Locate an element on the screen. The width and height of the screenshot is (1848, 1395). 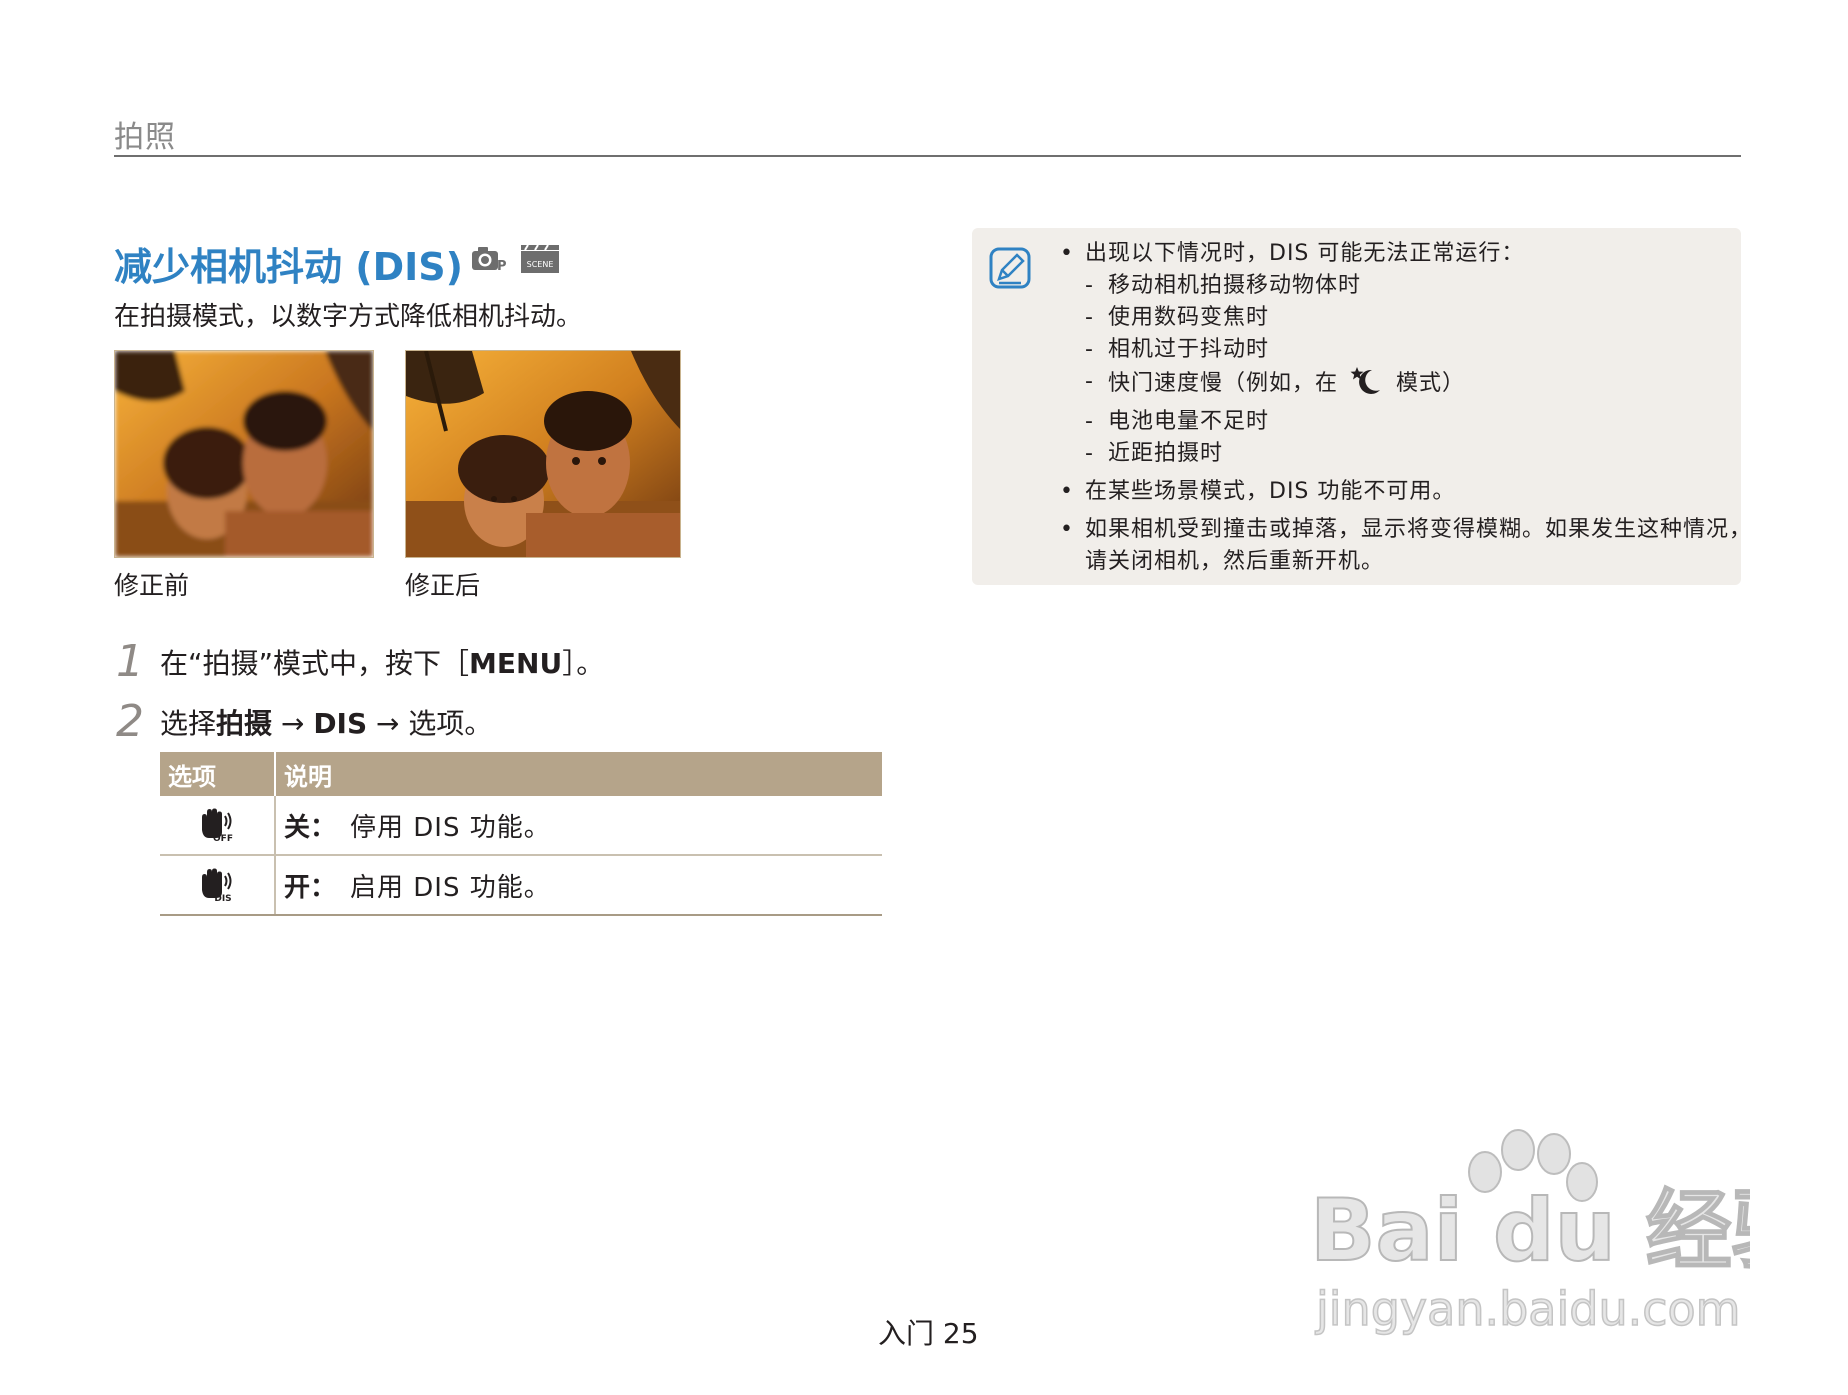
note-subitem: 电池电量不足时 is located at coordinates (1406, 422).